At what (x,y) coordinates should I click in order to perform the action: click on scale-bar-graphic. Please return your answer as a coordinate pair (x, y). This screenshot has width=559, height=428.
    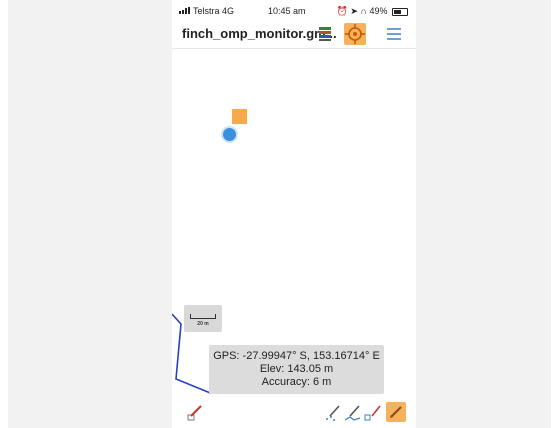
    Looking at the image, I should click on (203, 316).